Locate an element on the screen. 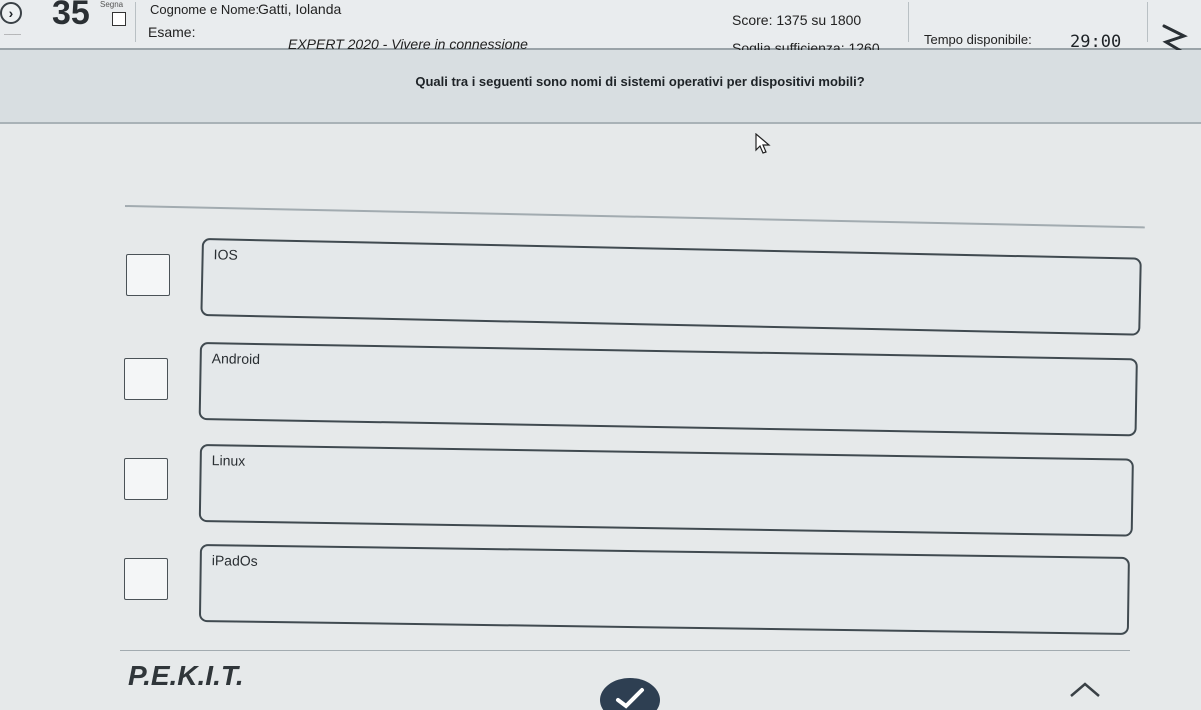  answers-bottom-divider is located at coordinates (625, 650).